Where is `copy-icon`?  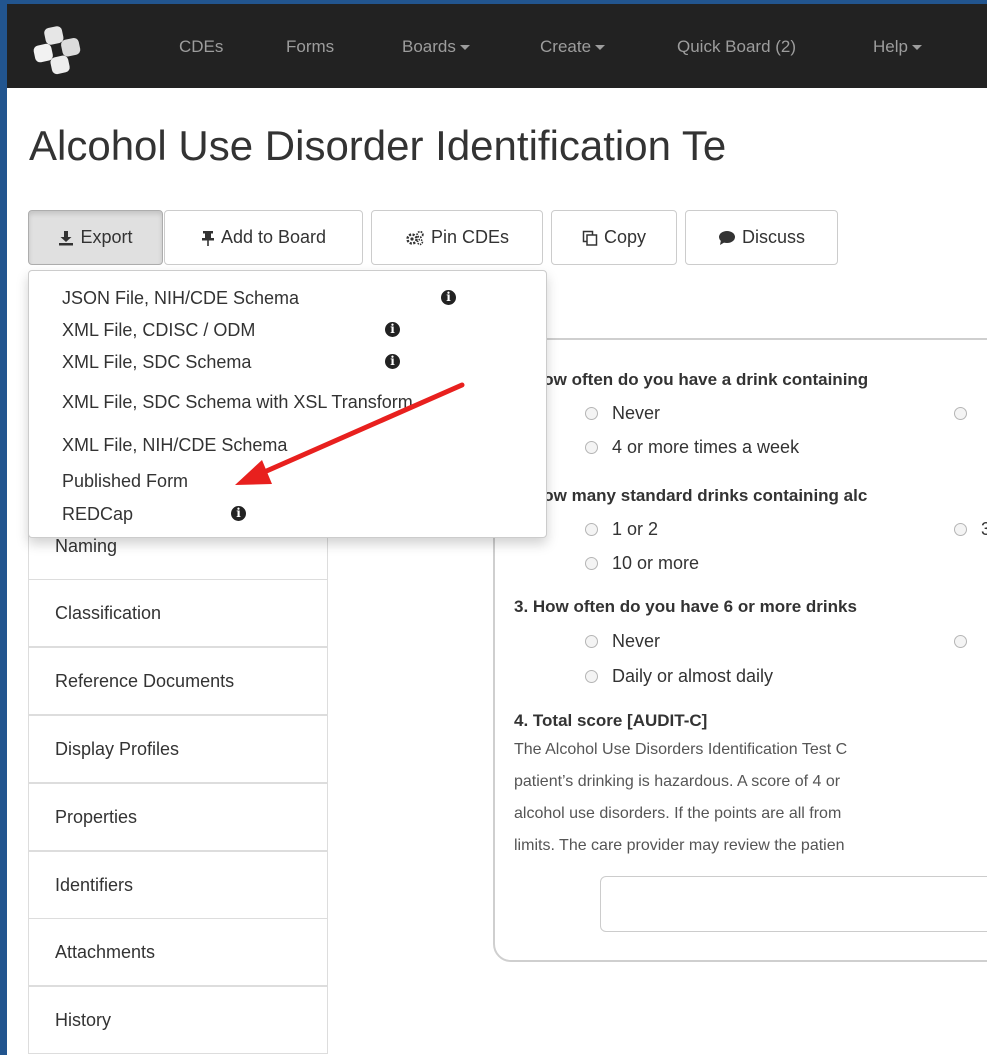
copy-icon is located at coordinates (590, 238).